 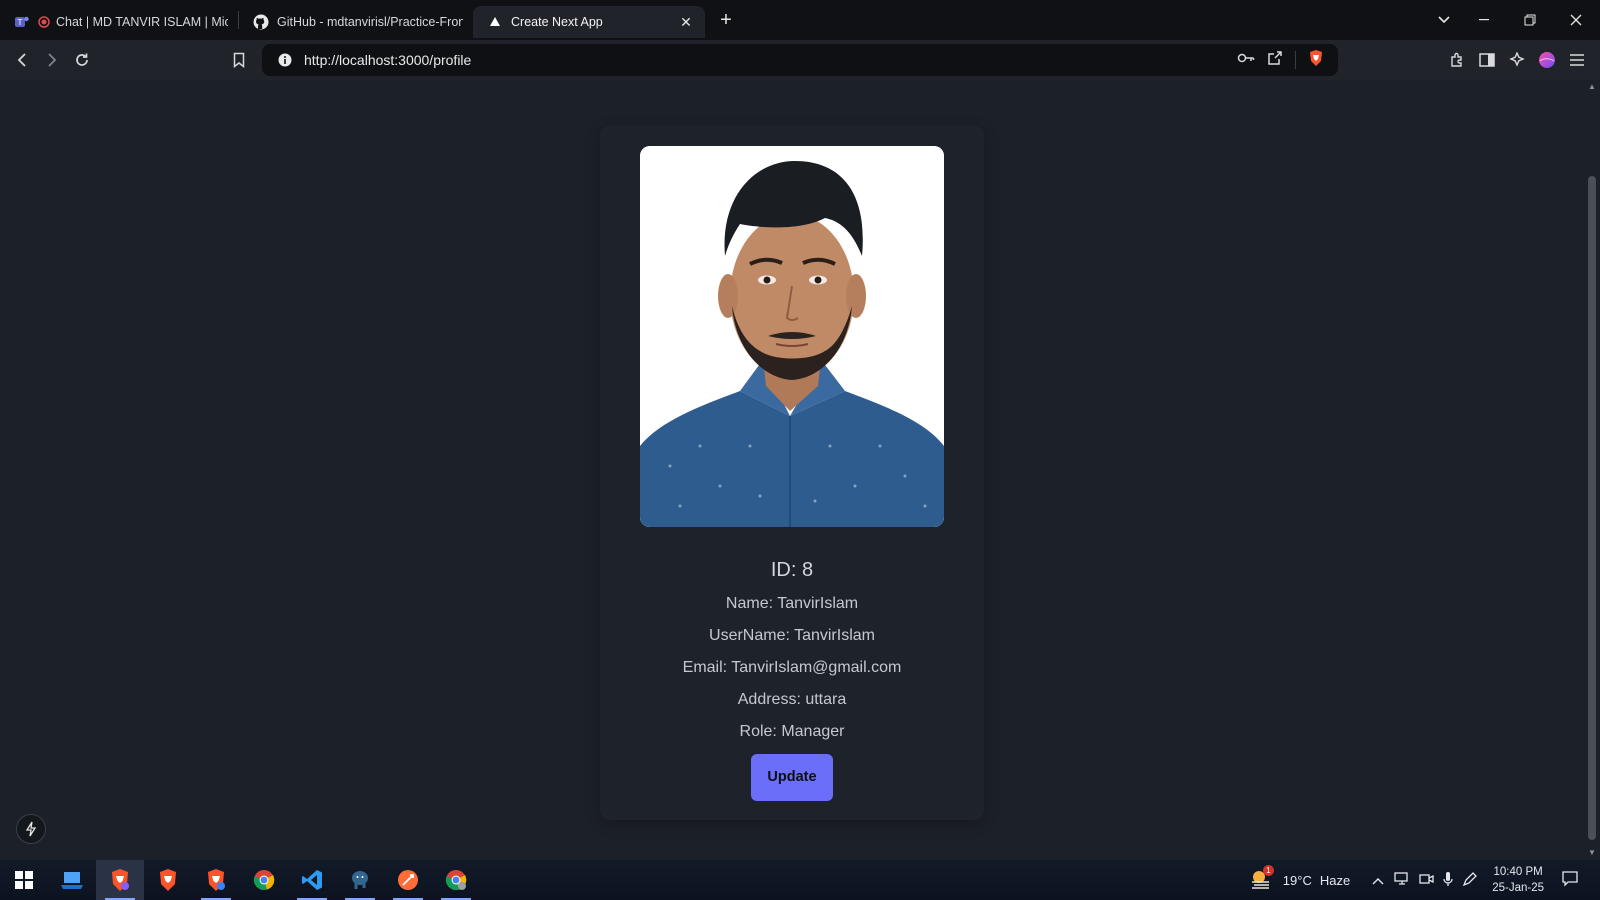 I want to click on laptop-icon, so click(x=72, y=880).